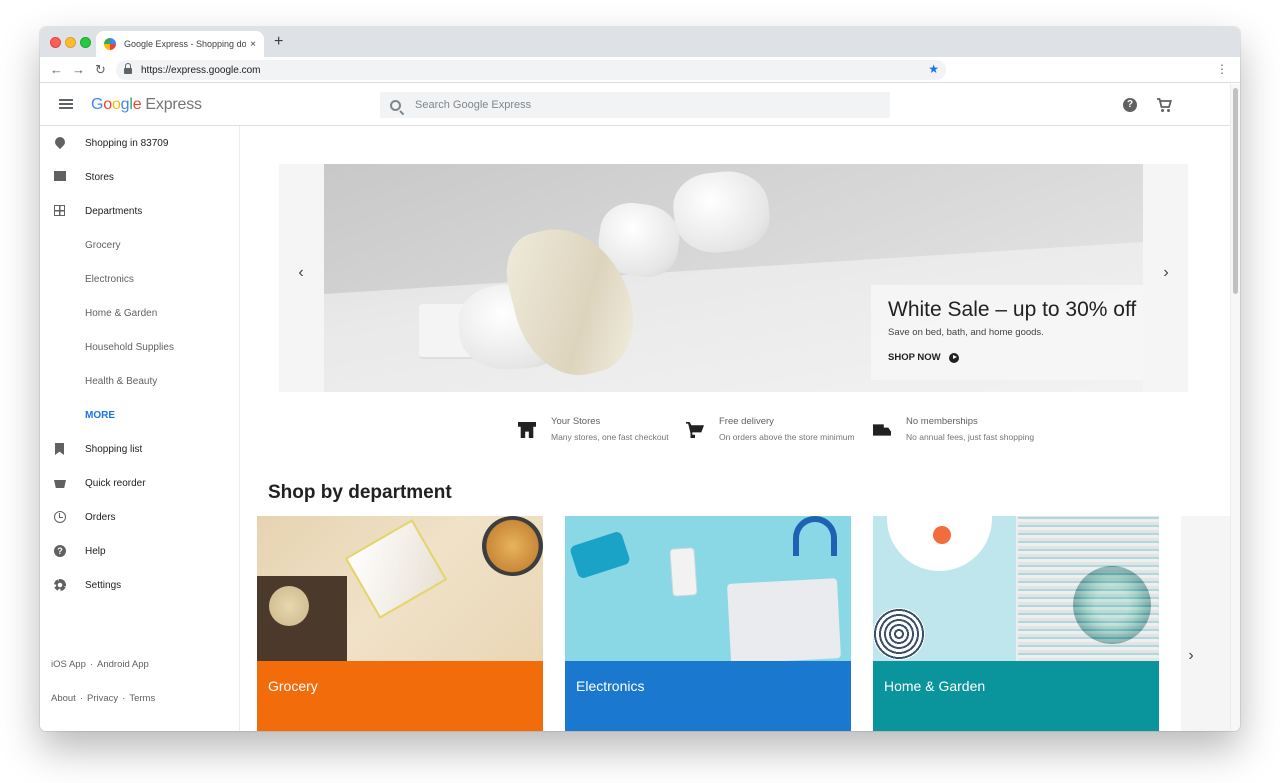 The width and height of the screenshot is (1280, 783). I want to click on search-input, so click(635, 105).